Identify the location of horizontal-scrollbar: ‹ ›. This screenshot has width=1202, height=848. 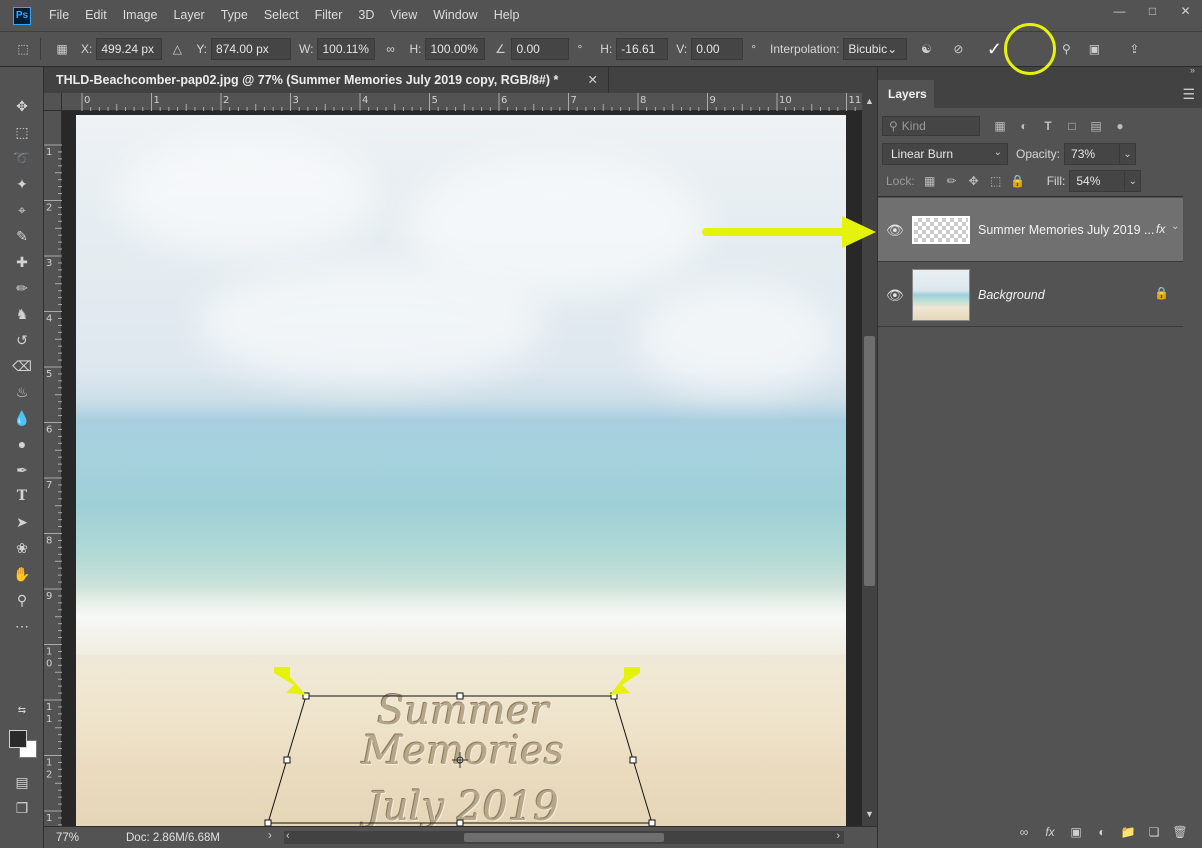
(564, 837).